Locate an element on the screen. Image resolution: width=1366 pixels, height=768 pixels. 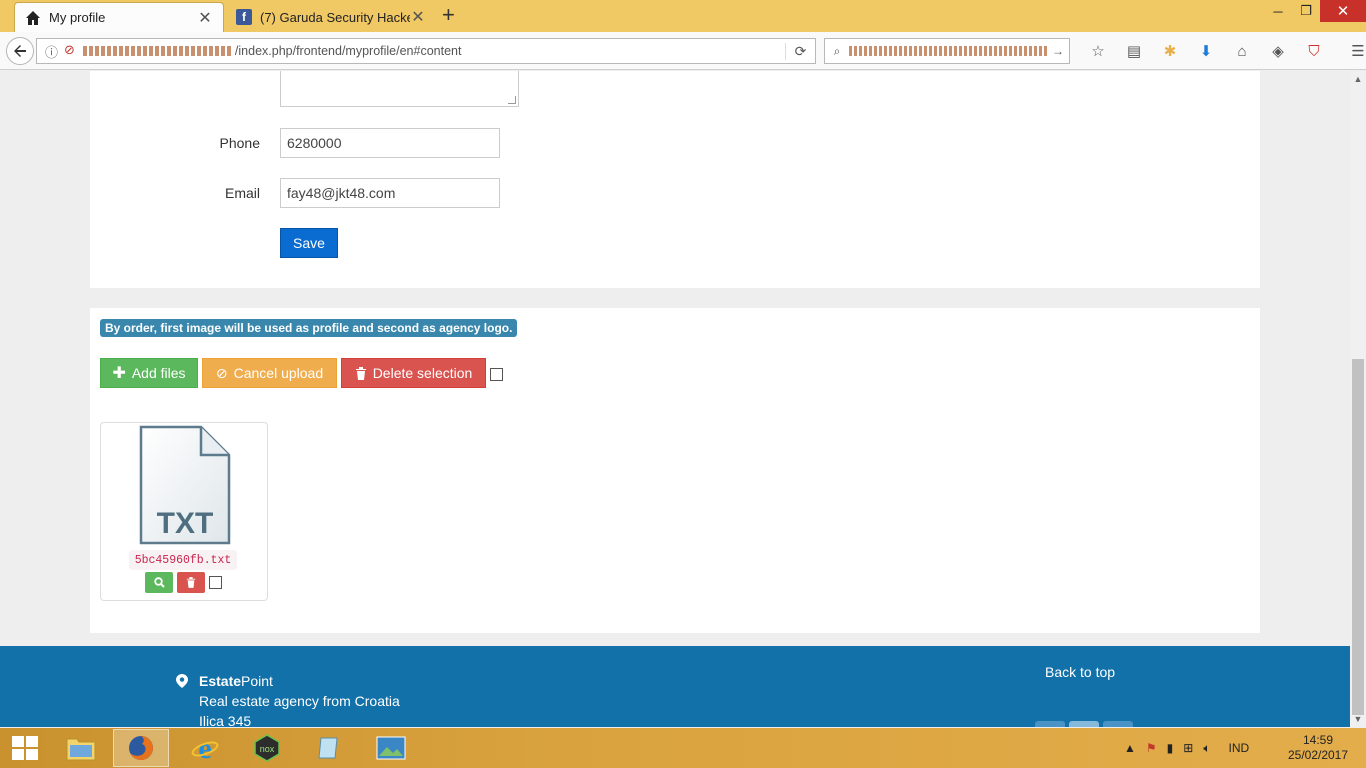
email-input is located at coordinates (390, 193).